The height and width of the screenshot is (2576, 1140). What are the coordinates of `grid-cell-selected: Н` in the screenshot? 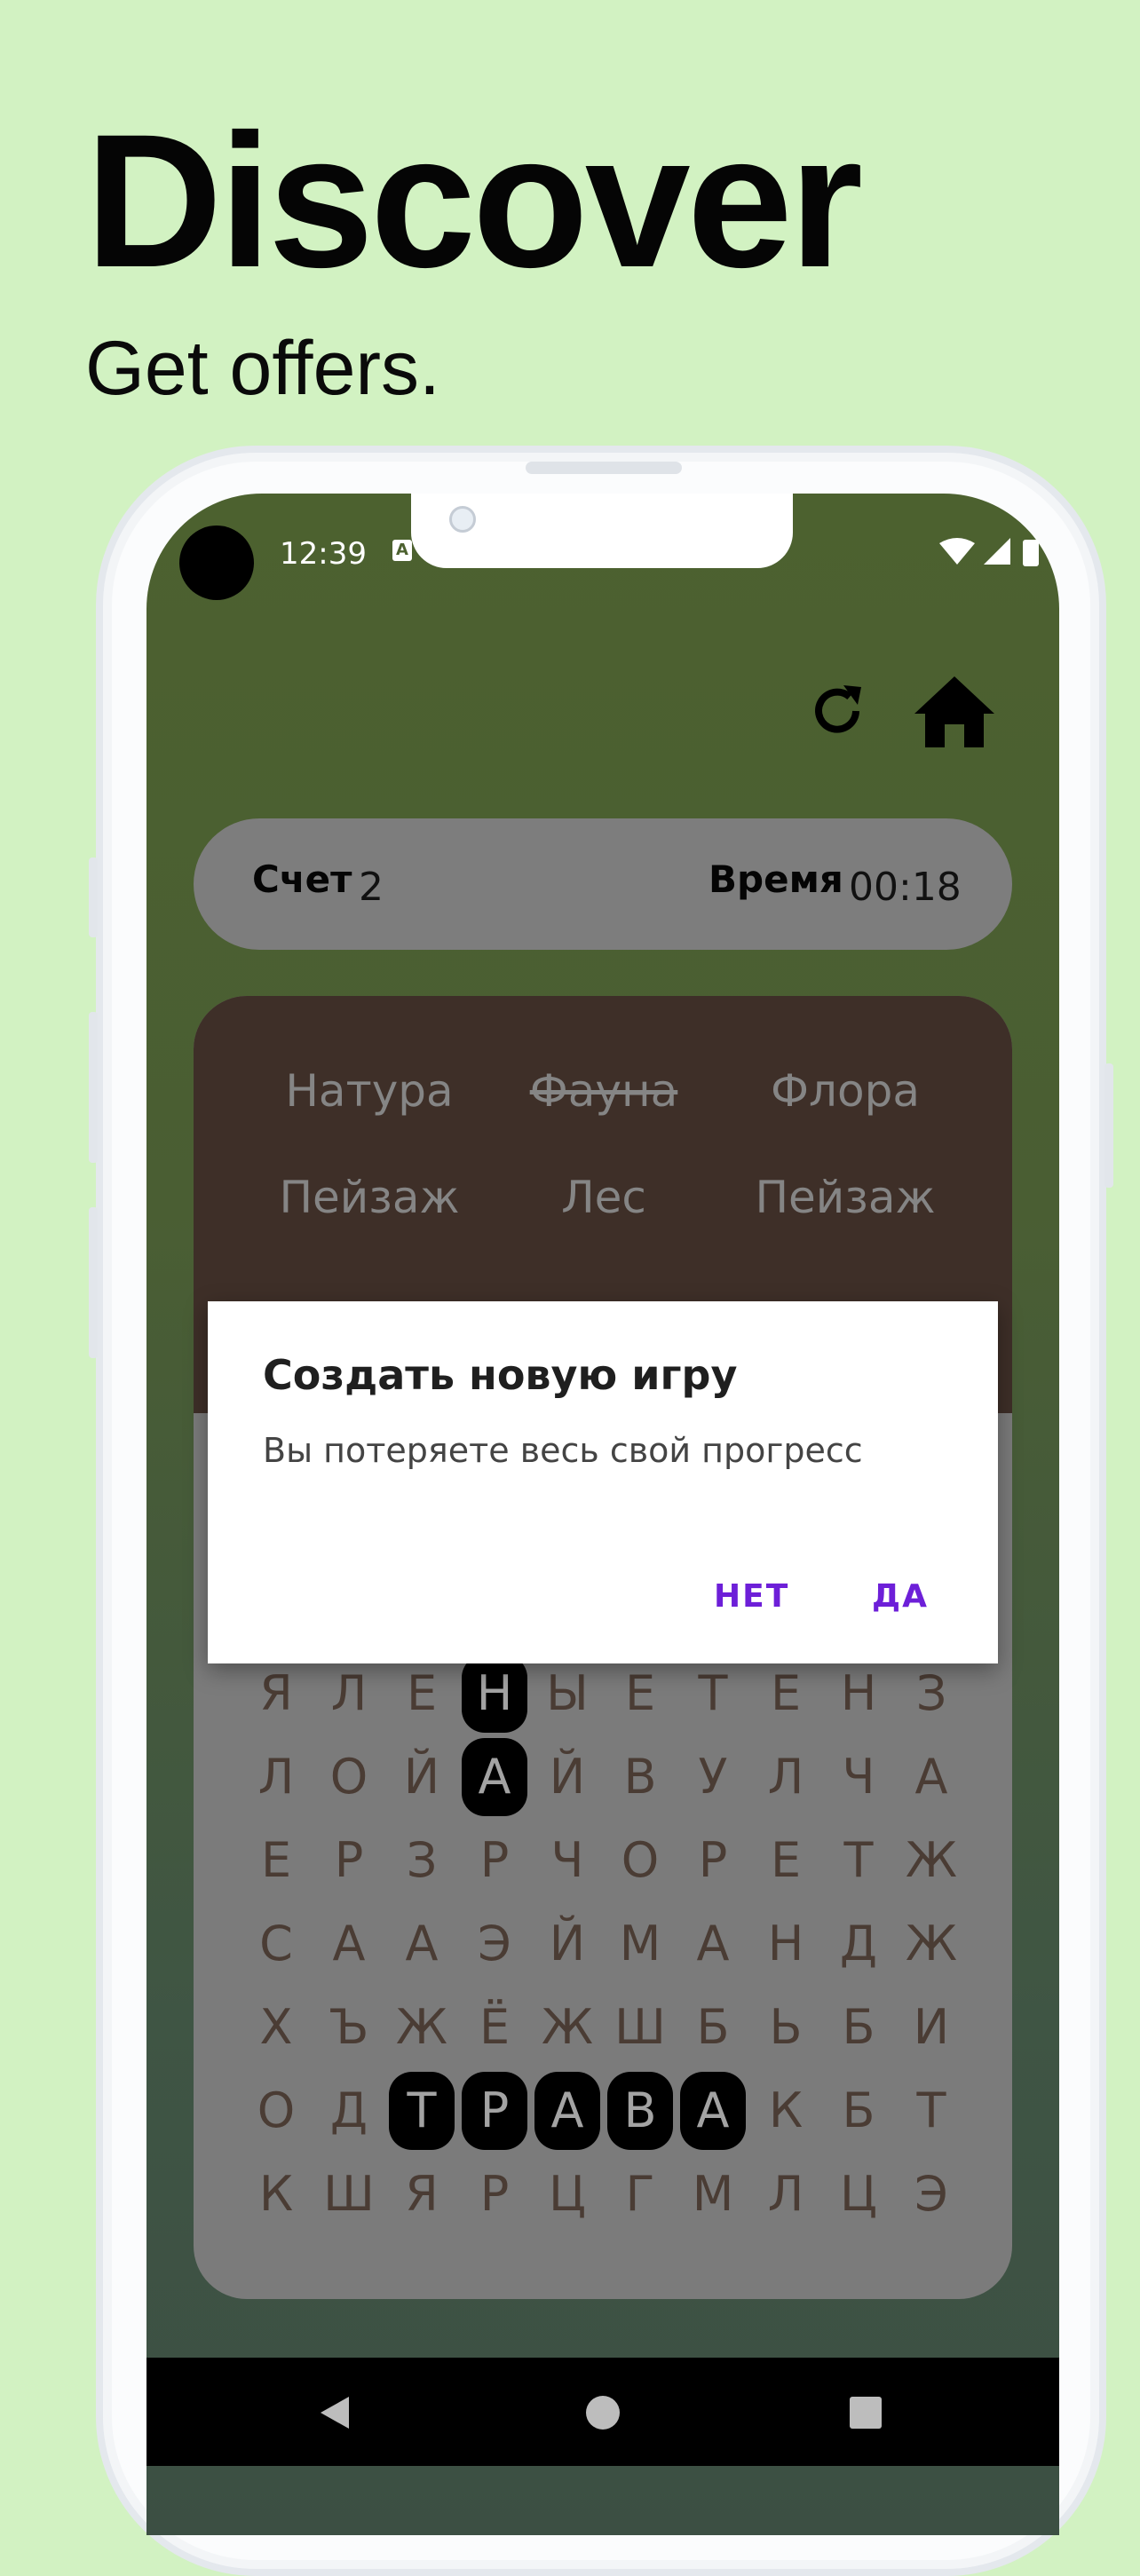 It's located at (494, 1694).